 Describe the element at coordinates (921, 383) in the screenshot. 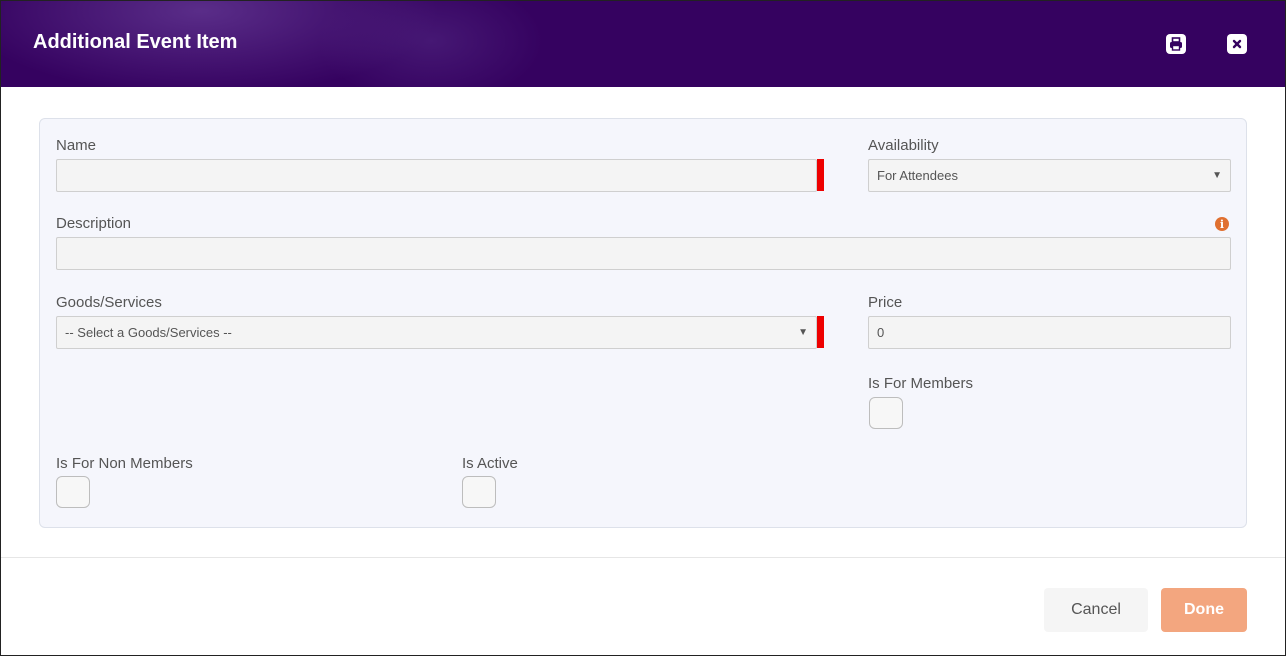

I see `is-for-members-label: Is For Members` at that location.